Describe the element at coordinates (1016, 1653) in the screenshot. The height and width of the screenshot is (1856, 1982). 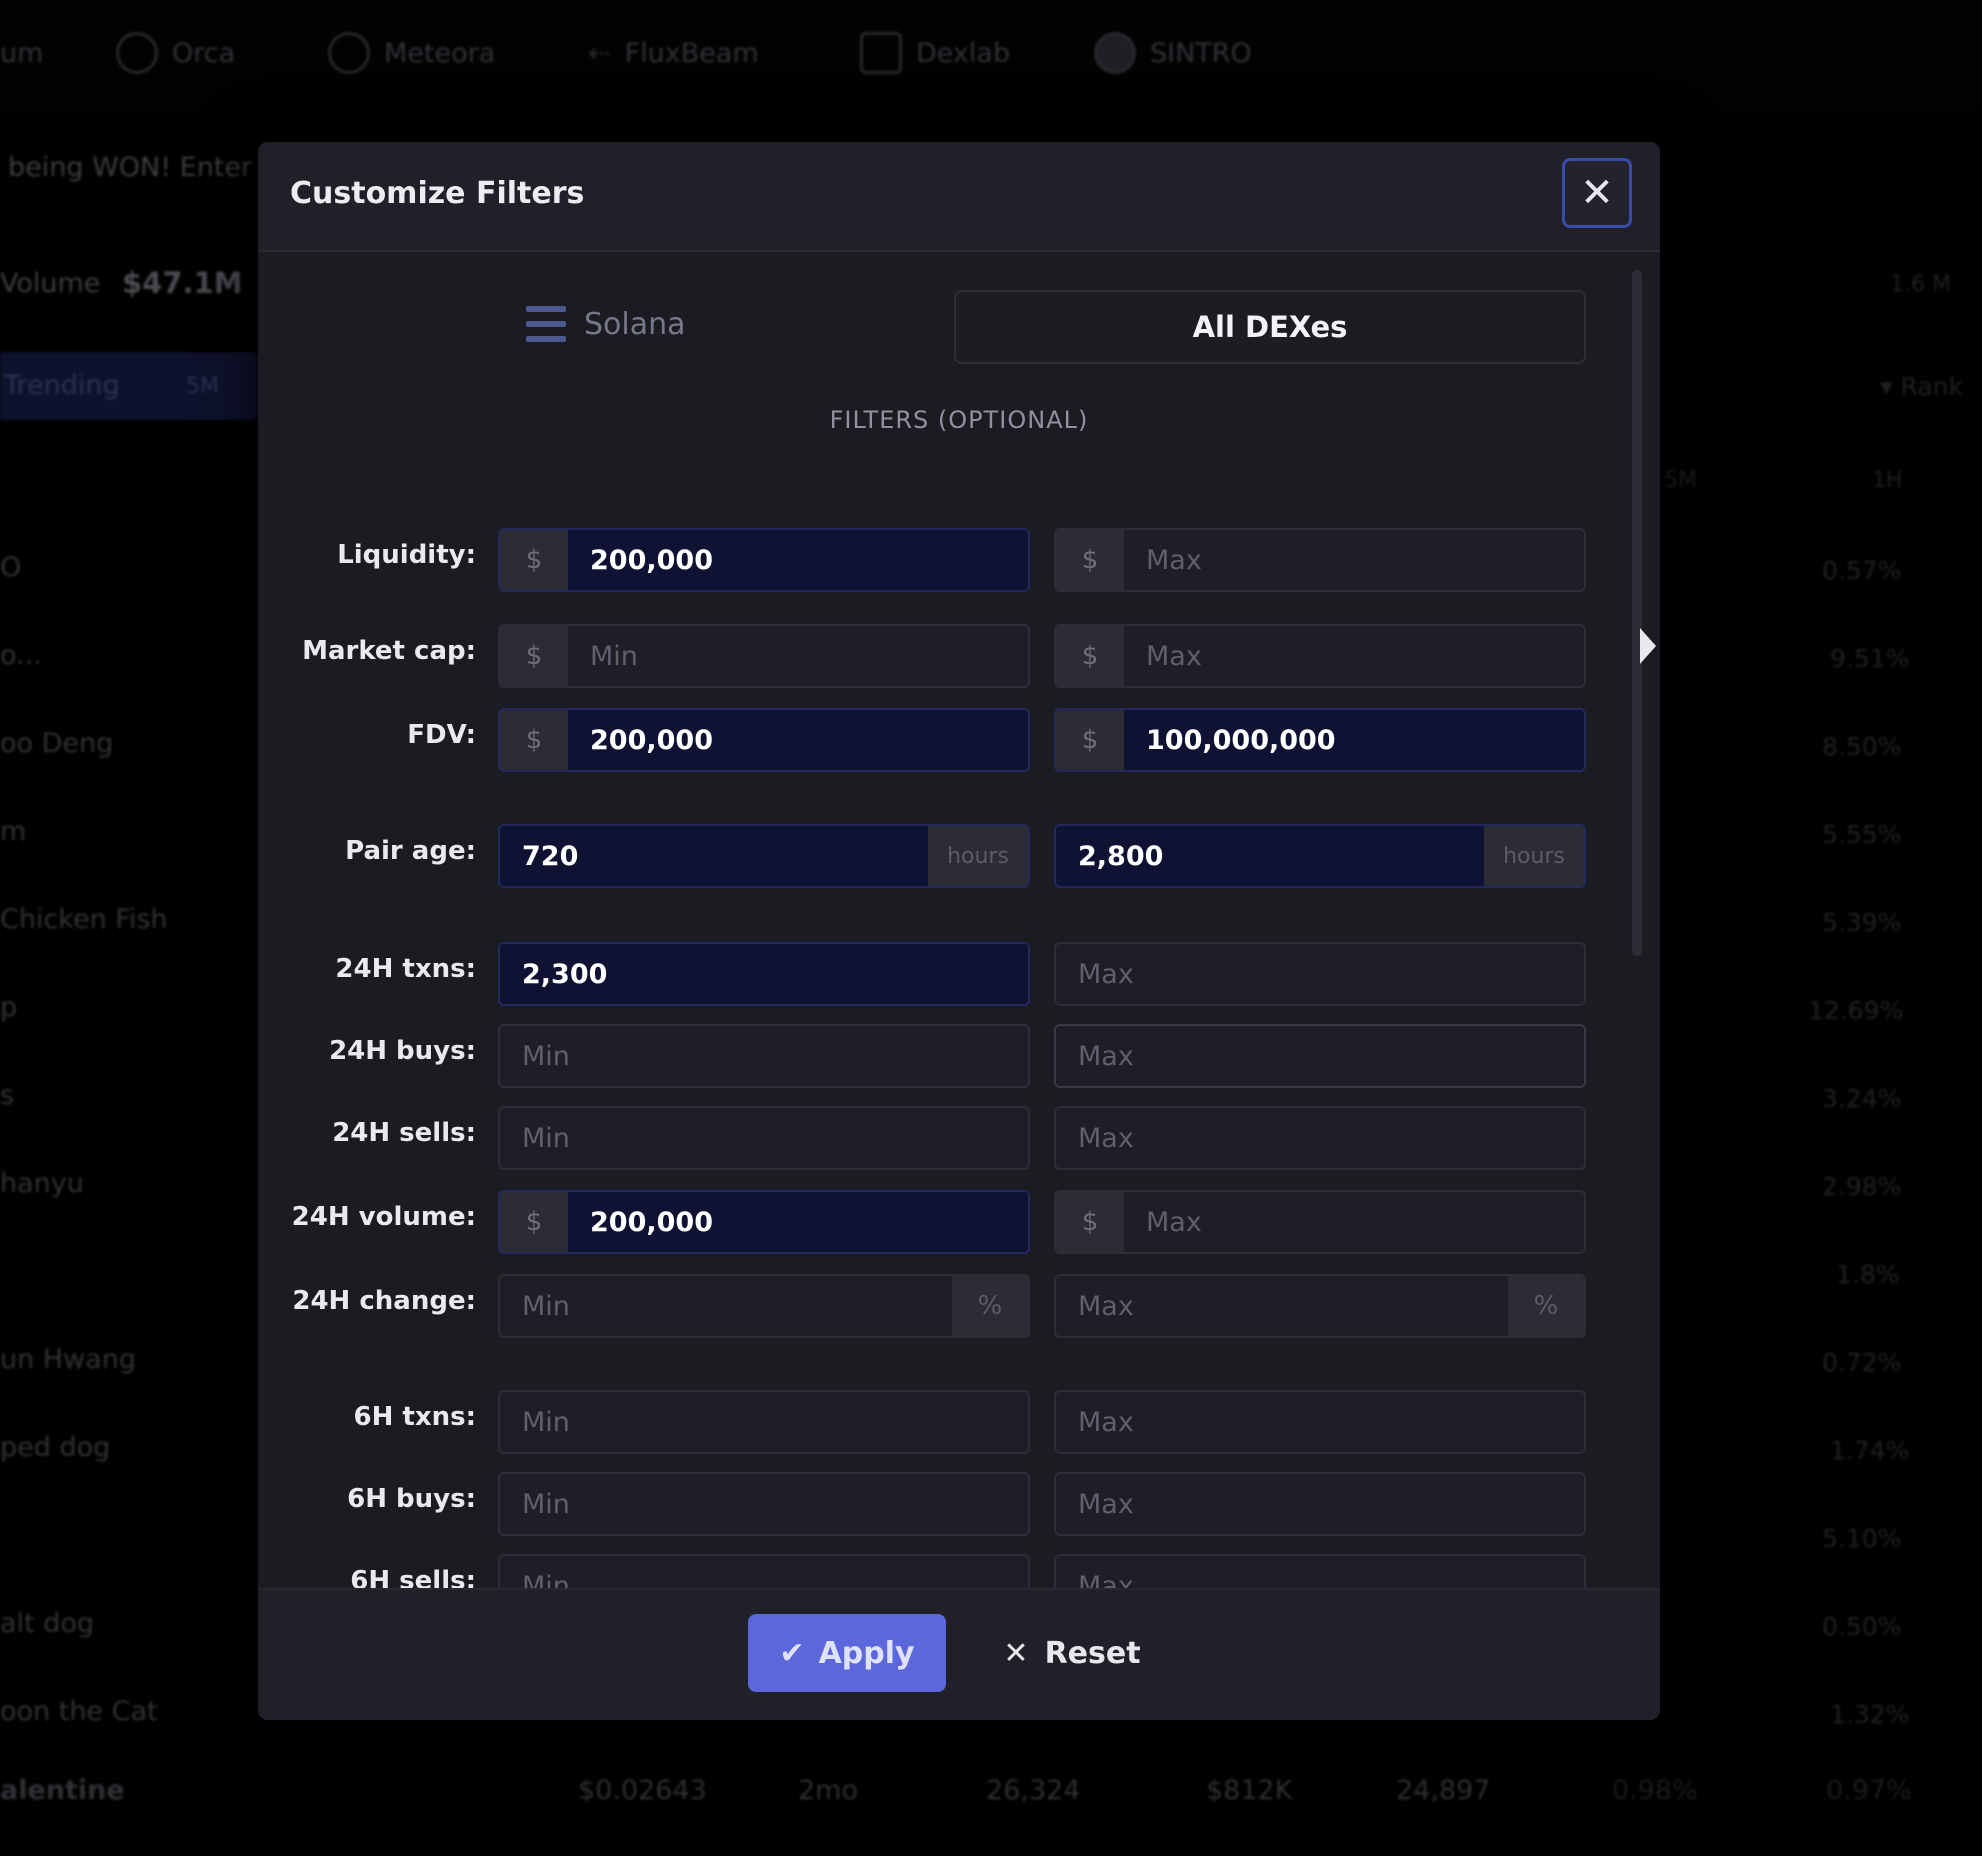
I see `close-x-icon: ✕` at that location.